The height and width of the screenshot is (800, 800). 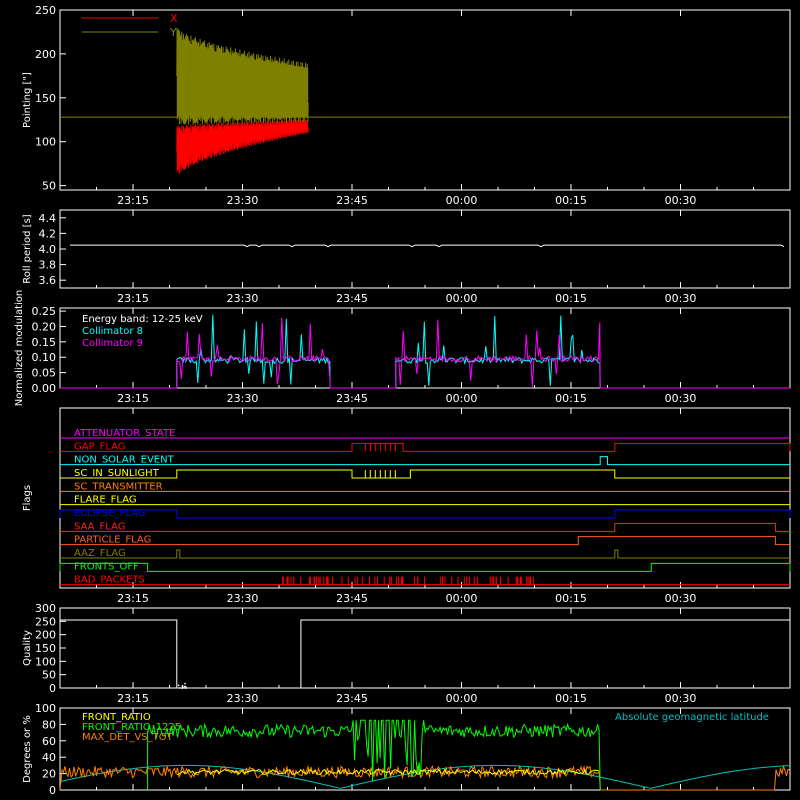 What do you see at coordinates (109, 513) in the screenshot?
I see `flag-label: ECLIPSE_FLAG` at bounding box center [109, 513].